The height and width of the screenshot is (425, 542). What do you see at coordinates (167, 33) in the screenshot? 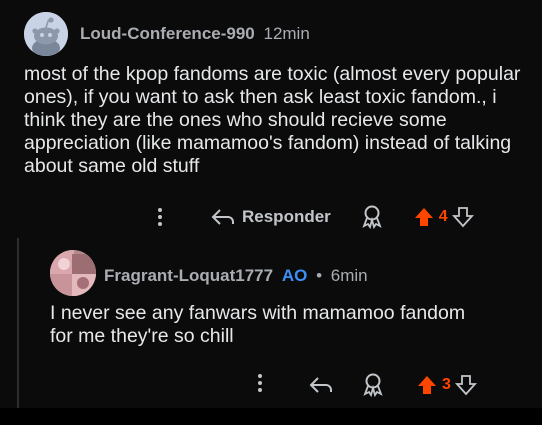
I see `comment-username: Loud-Conference-990` at bounding box center [167, 33].